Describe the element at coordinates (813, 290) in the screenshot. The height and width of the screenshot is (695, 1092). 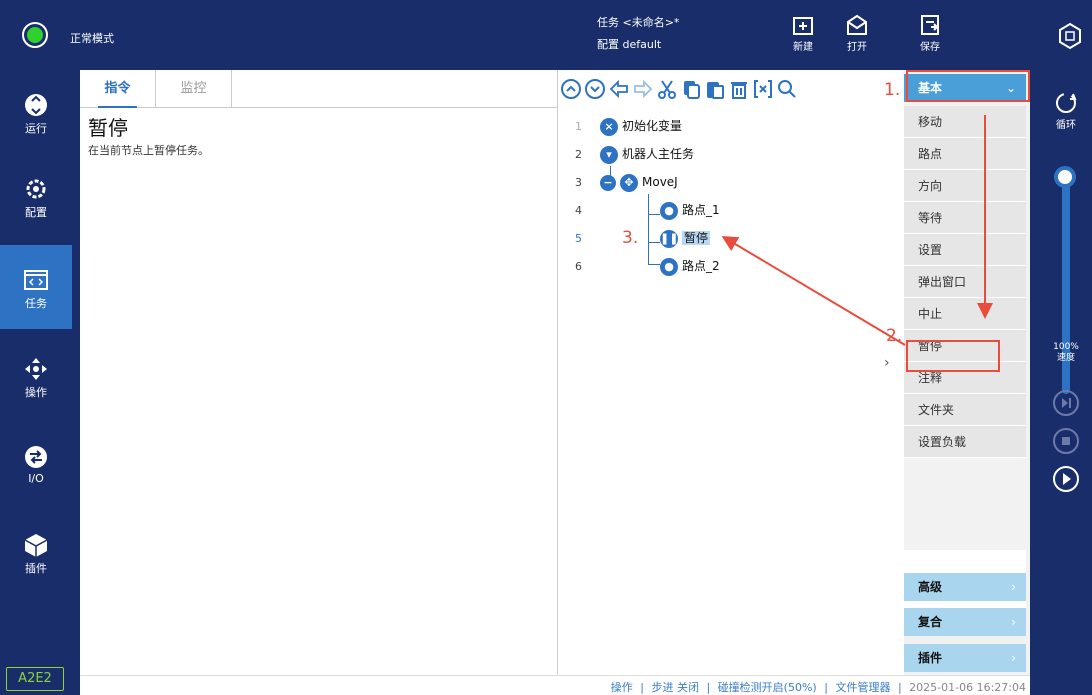
I see `annotation-arrow-to-tree` at that location.